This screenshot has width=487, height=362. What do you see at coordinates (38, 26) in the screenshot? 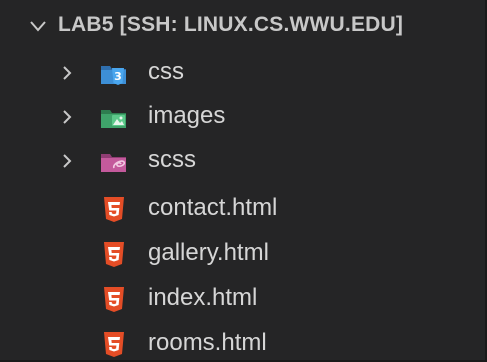
I see `chevron-down-icon` at bounding box center [38, 26].